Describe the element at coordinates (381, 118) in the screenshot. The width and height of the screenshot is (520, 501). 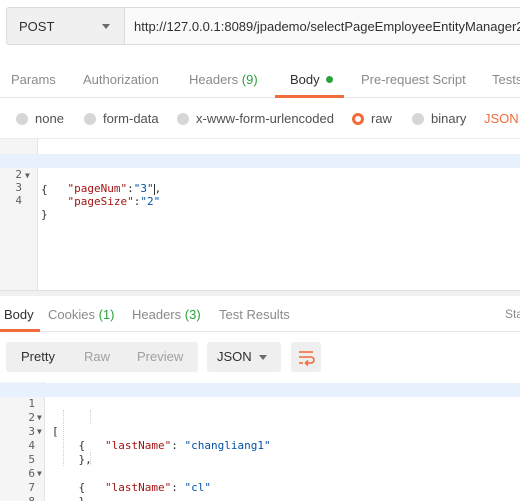
I see `radio-raw-label: raw` at that location.